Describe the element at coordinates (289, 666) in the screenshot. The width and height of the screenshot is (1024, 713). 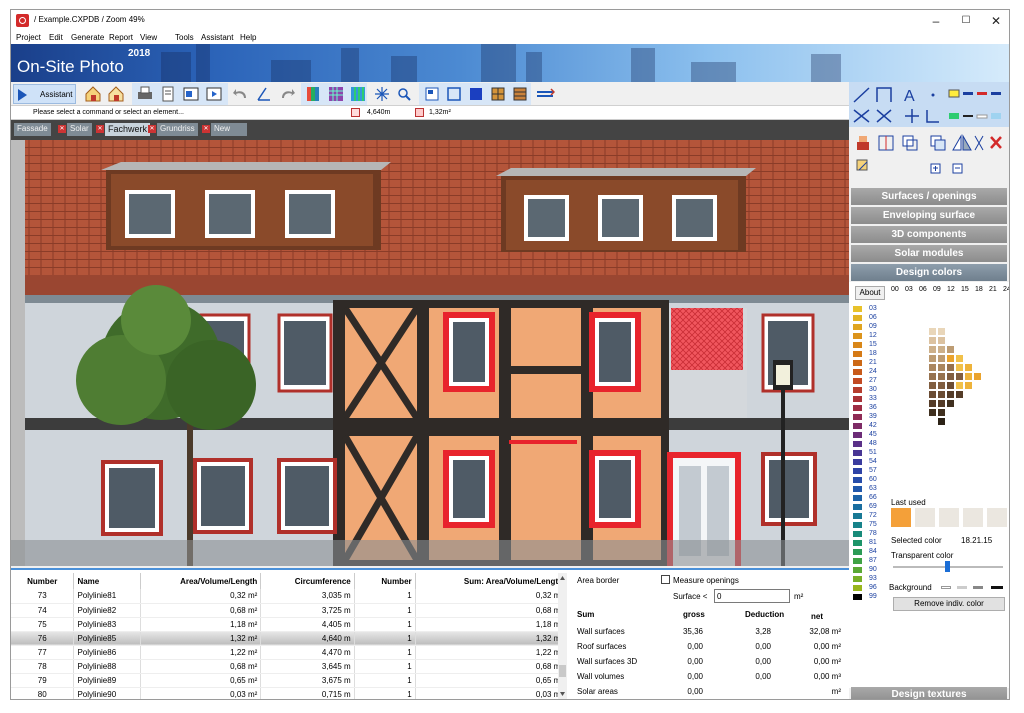
I see `table-row: 78 Polylinie88 0,68 m² 3,645 m 1 0,68 m²` at that location.